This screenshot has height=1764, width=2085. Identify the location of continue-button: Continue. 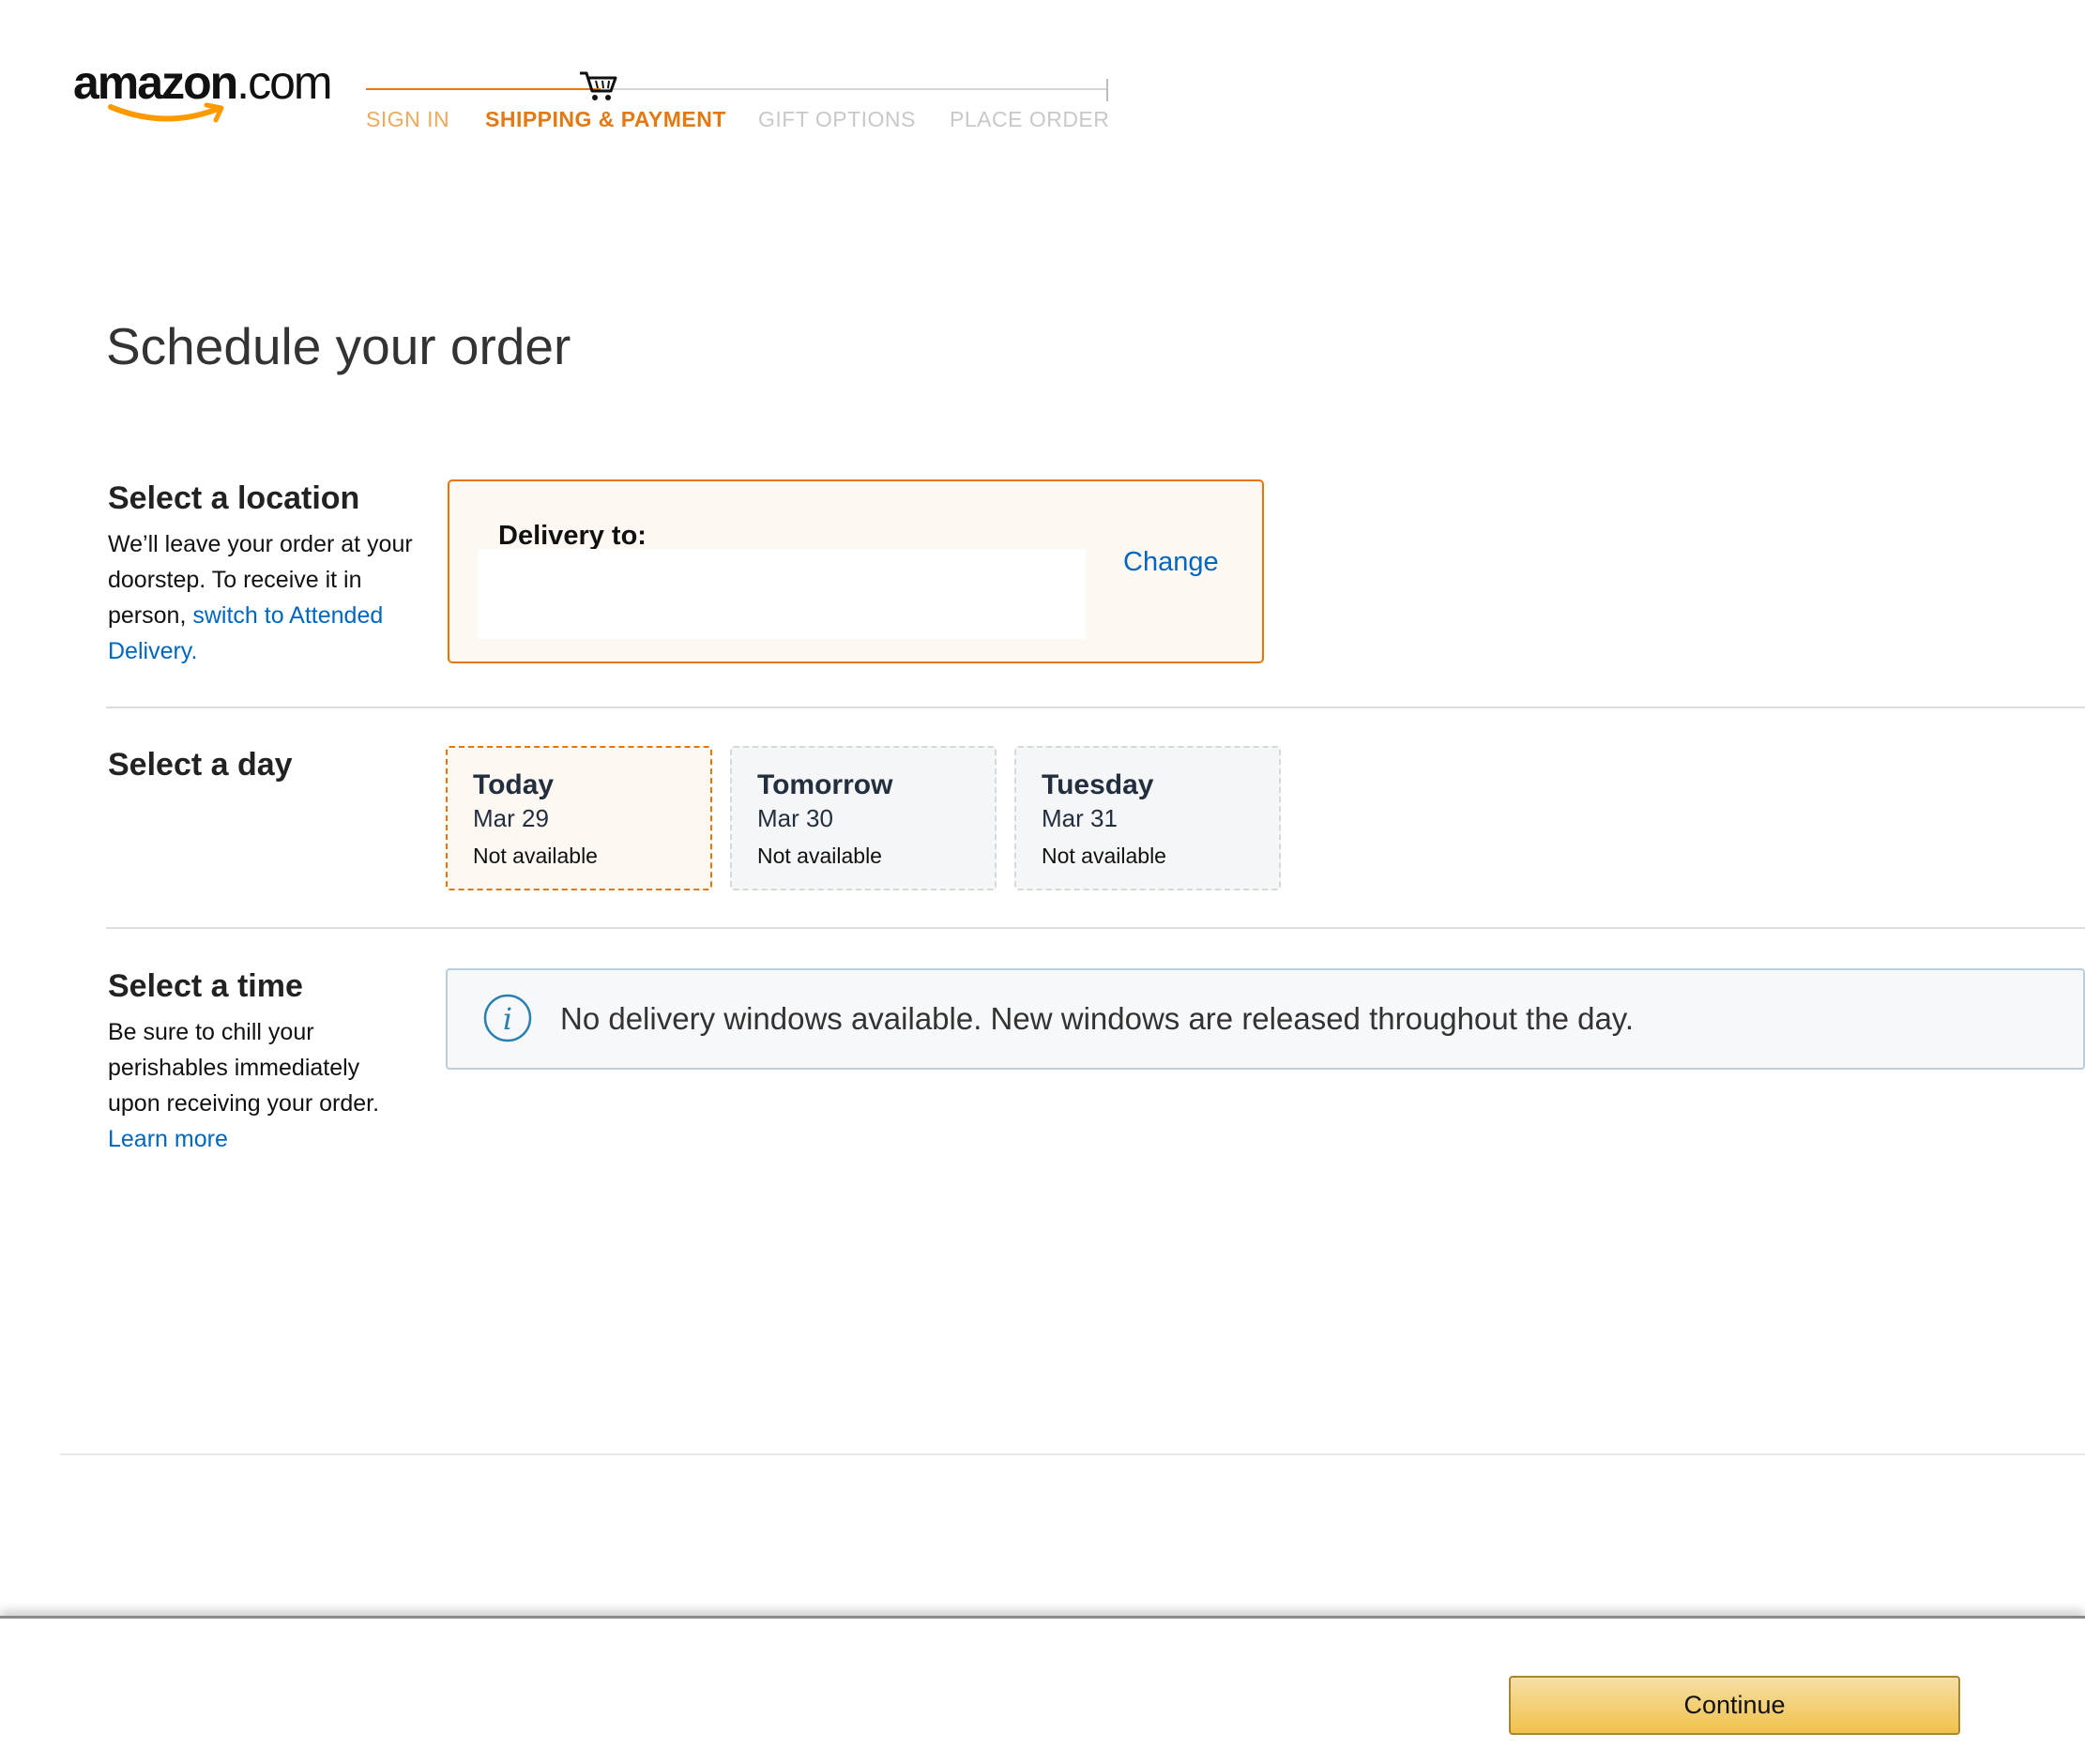
(1734, 1705).